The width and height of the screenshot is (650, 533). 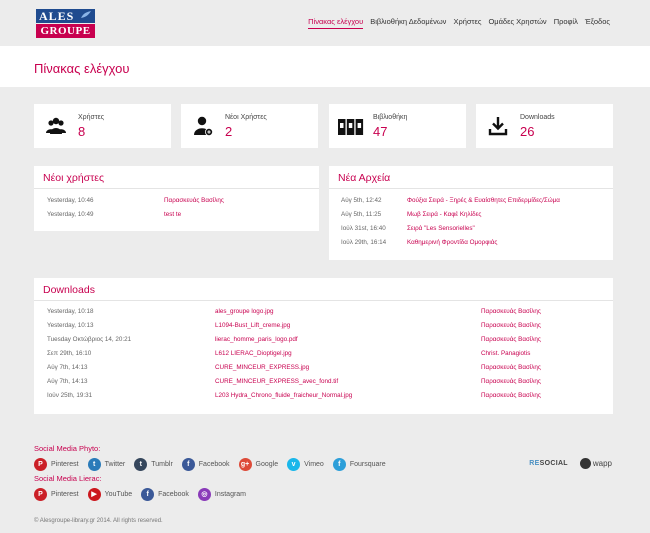 I want to click on title-bar: Πίνακας ελέγχου, so click(x=325, y=66).